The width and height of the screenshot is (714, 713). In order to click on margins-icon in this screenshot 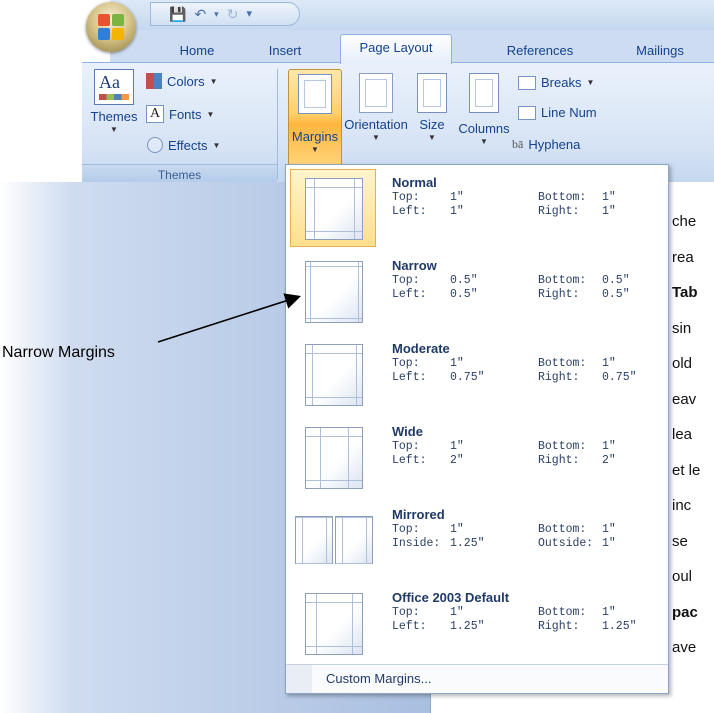, I will do `click(315, 94)`.